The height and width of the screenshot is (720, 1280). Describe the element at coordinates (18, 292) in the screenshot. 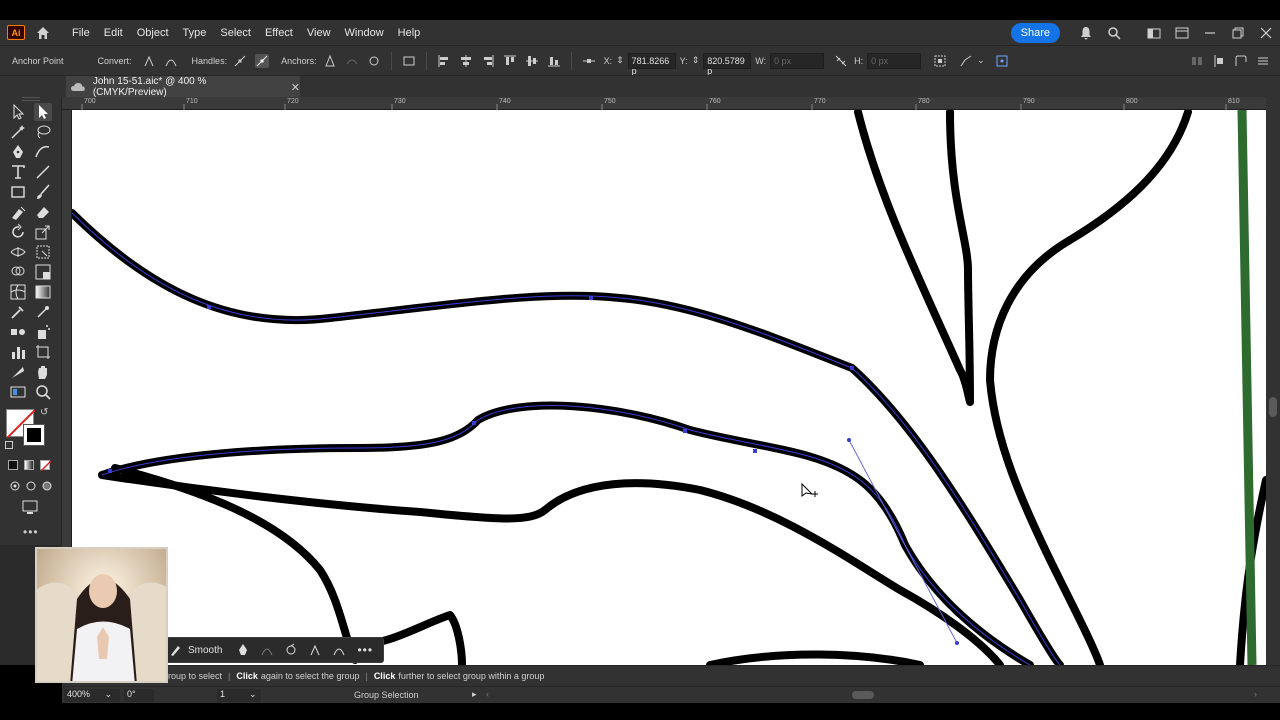

I see `mesh-tool-icon` at that location.